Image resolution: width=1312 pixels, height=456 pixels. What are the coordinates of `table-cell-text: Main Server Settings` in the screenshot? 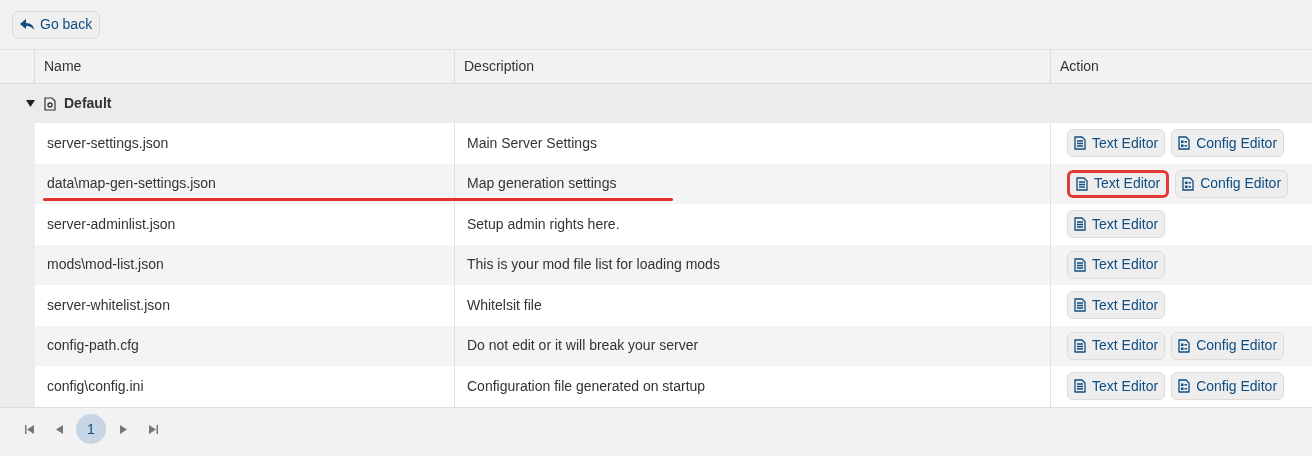 It's located at (532, 143).